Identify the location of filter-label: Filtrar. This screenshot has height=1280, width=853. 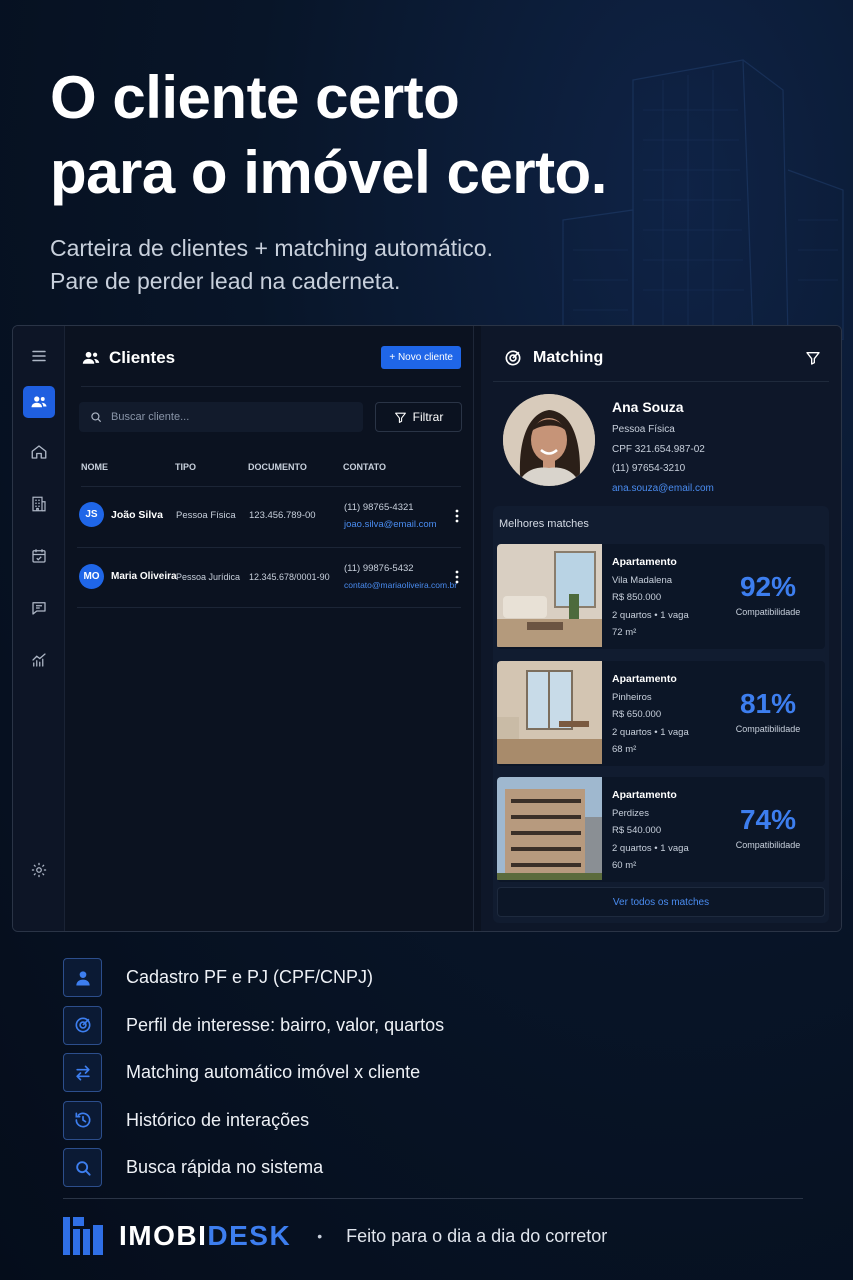
(428, 417).